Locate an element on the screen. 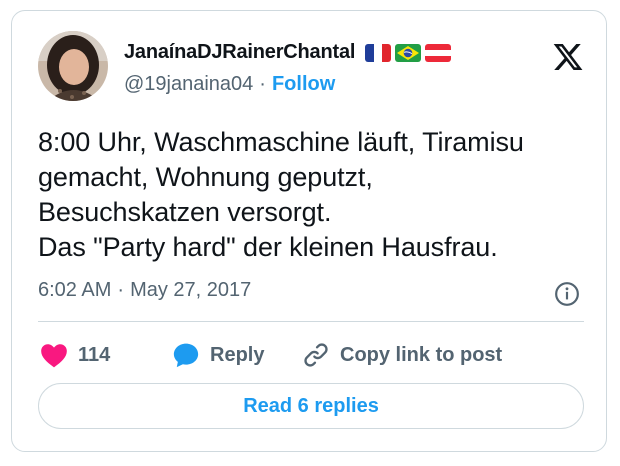  copy-link-label: Copy link to post is located at coordinates (421, 354).